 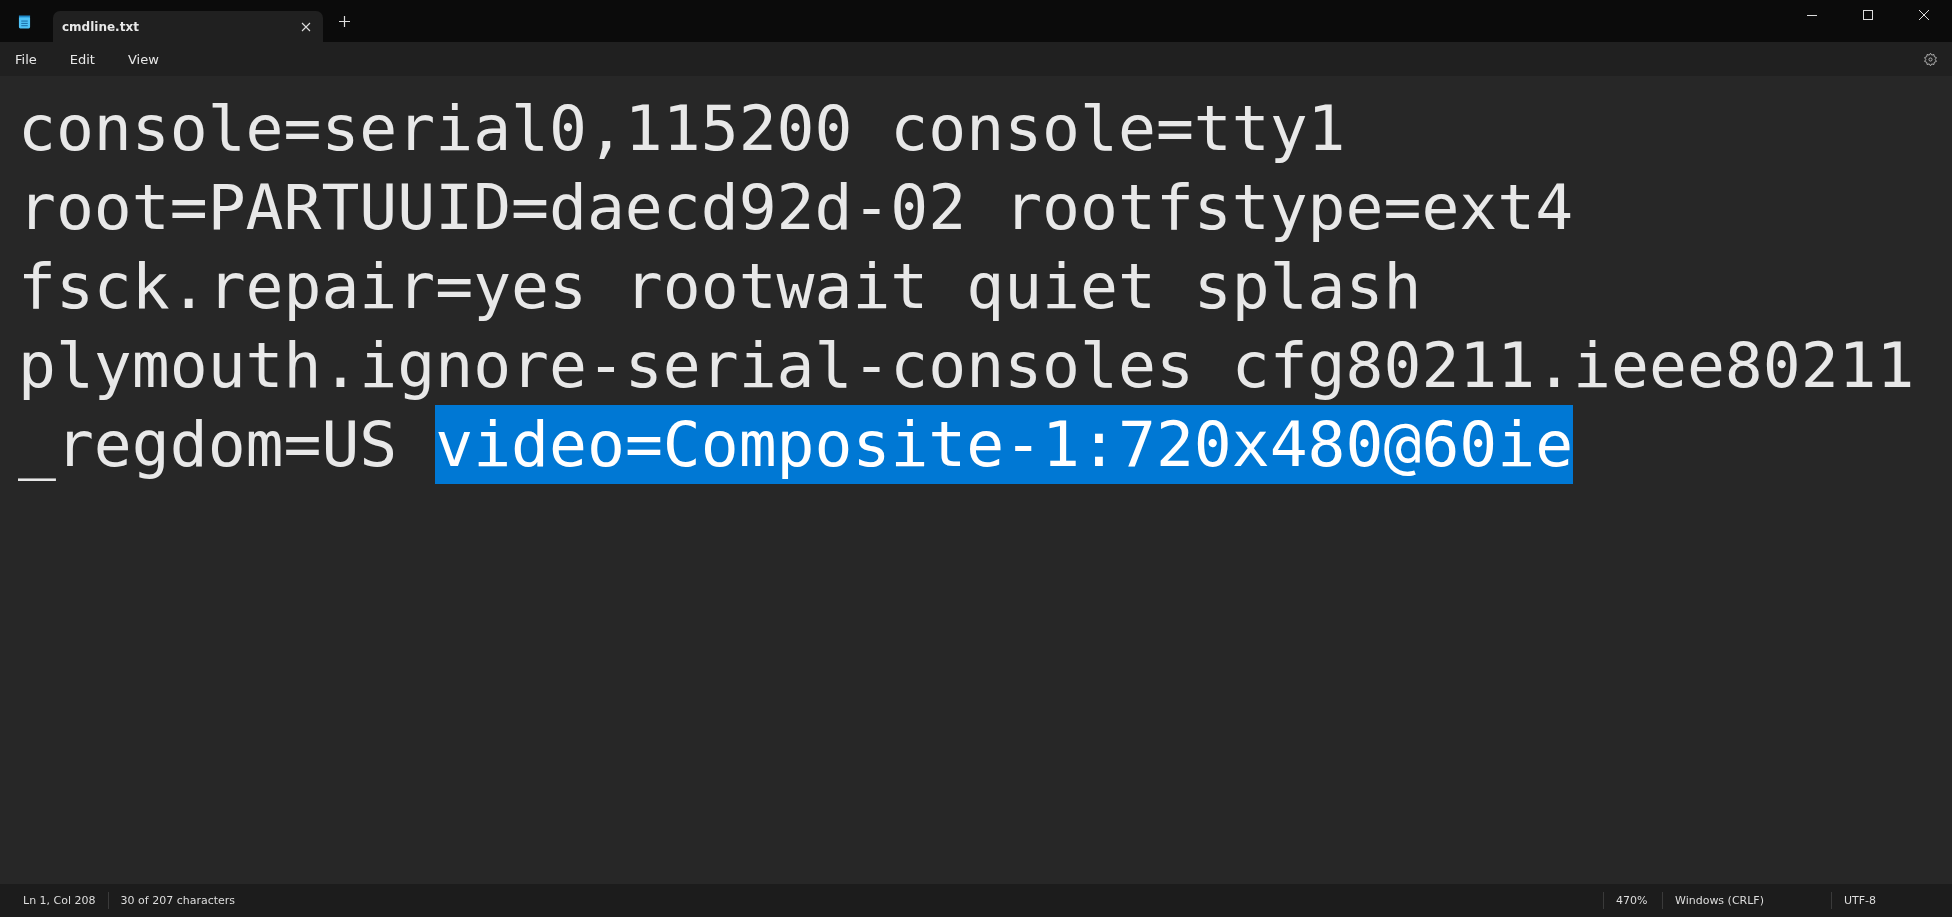 I want to click on text-line: fsck.repair=yes rootwait quiet splash, so click(x=720, y=287).